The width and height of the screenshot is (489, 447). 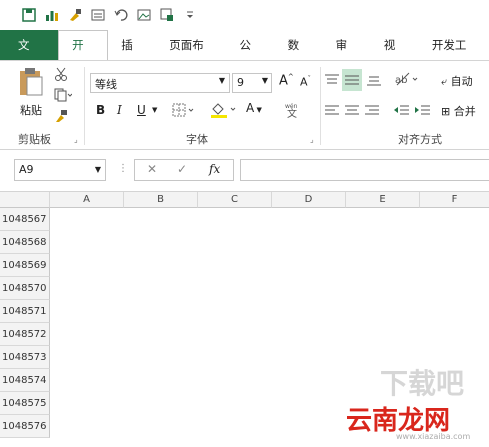 What do you see at coordinates (299, 56) in the screenshot?
I see `tab-data: 数据` at bounding box center [299, 56].